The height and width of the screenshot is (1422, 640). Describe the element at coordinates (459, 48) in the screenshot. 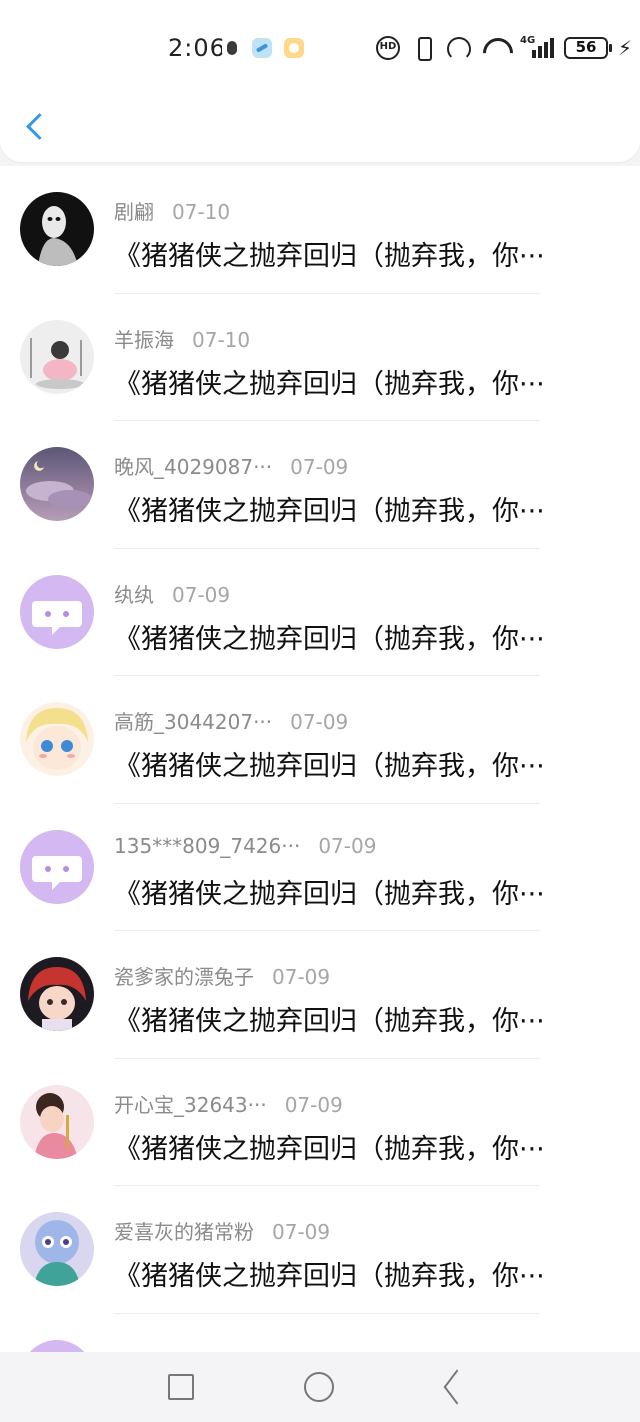

I see `hotspot-icon` at that location.